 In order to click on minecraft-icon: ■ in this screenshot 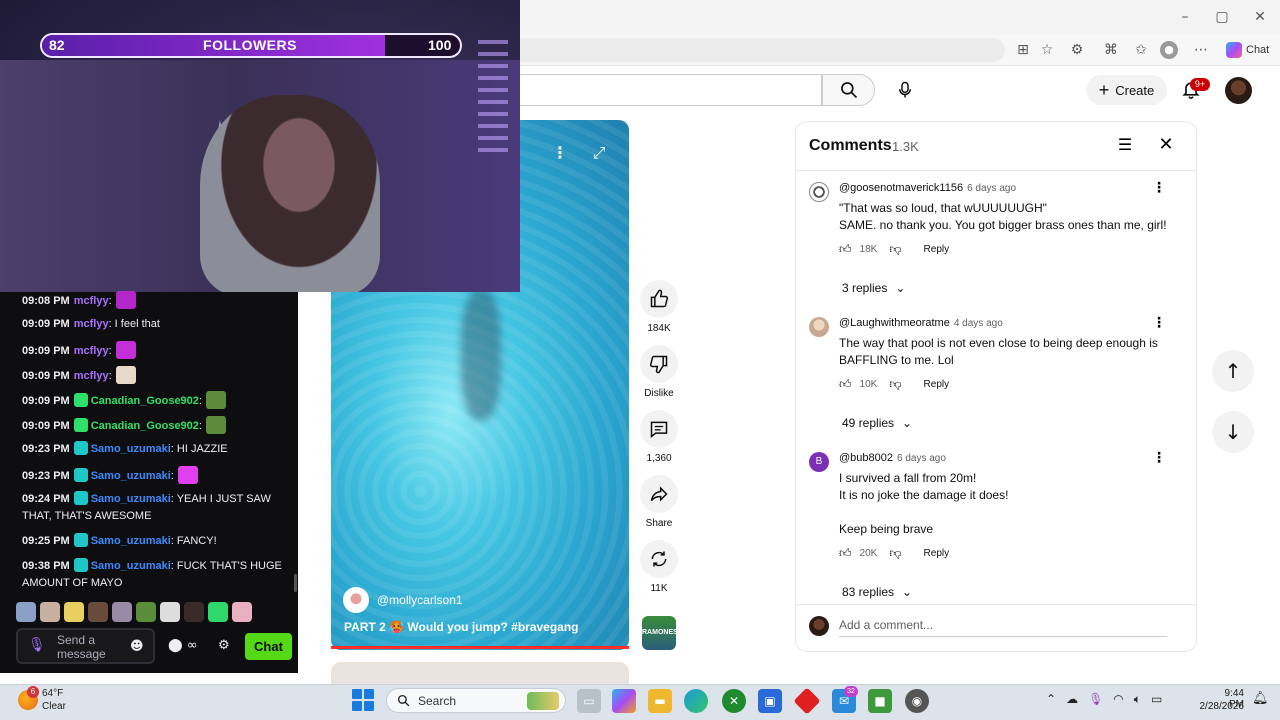, I will do `click(880, 701)`.